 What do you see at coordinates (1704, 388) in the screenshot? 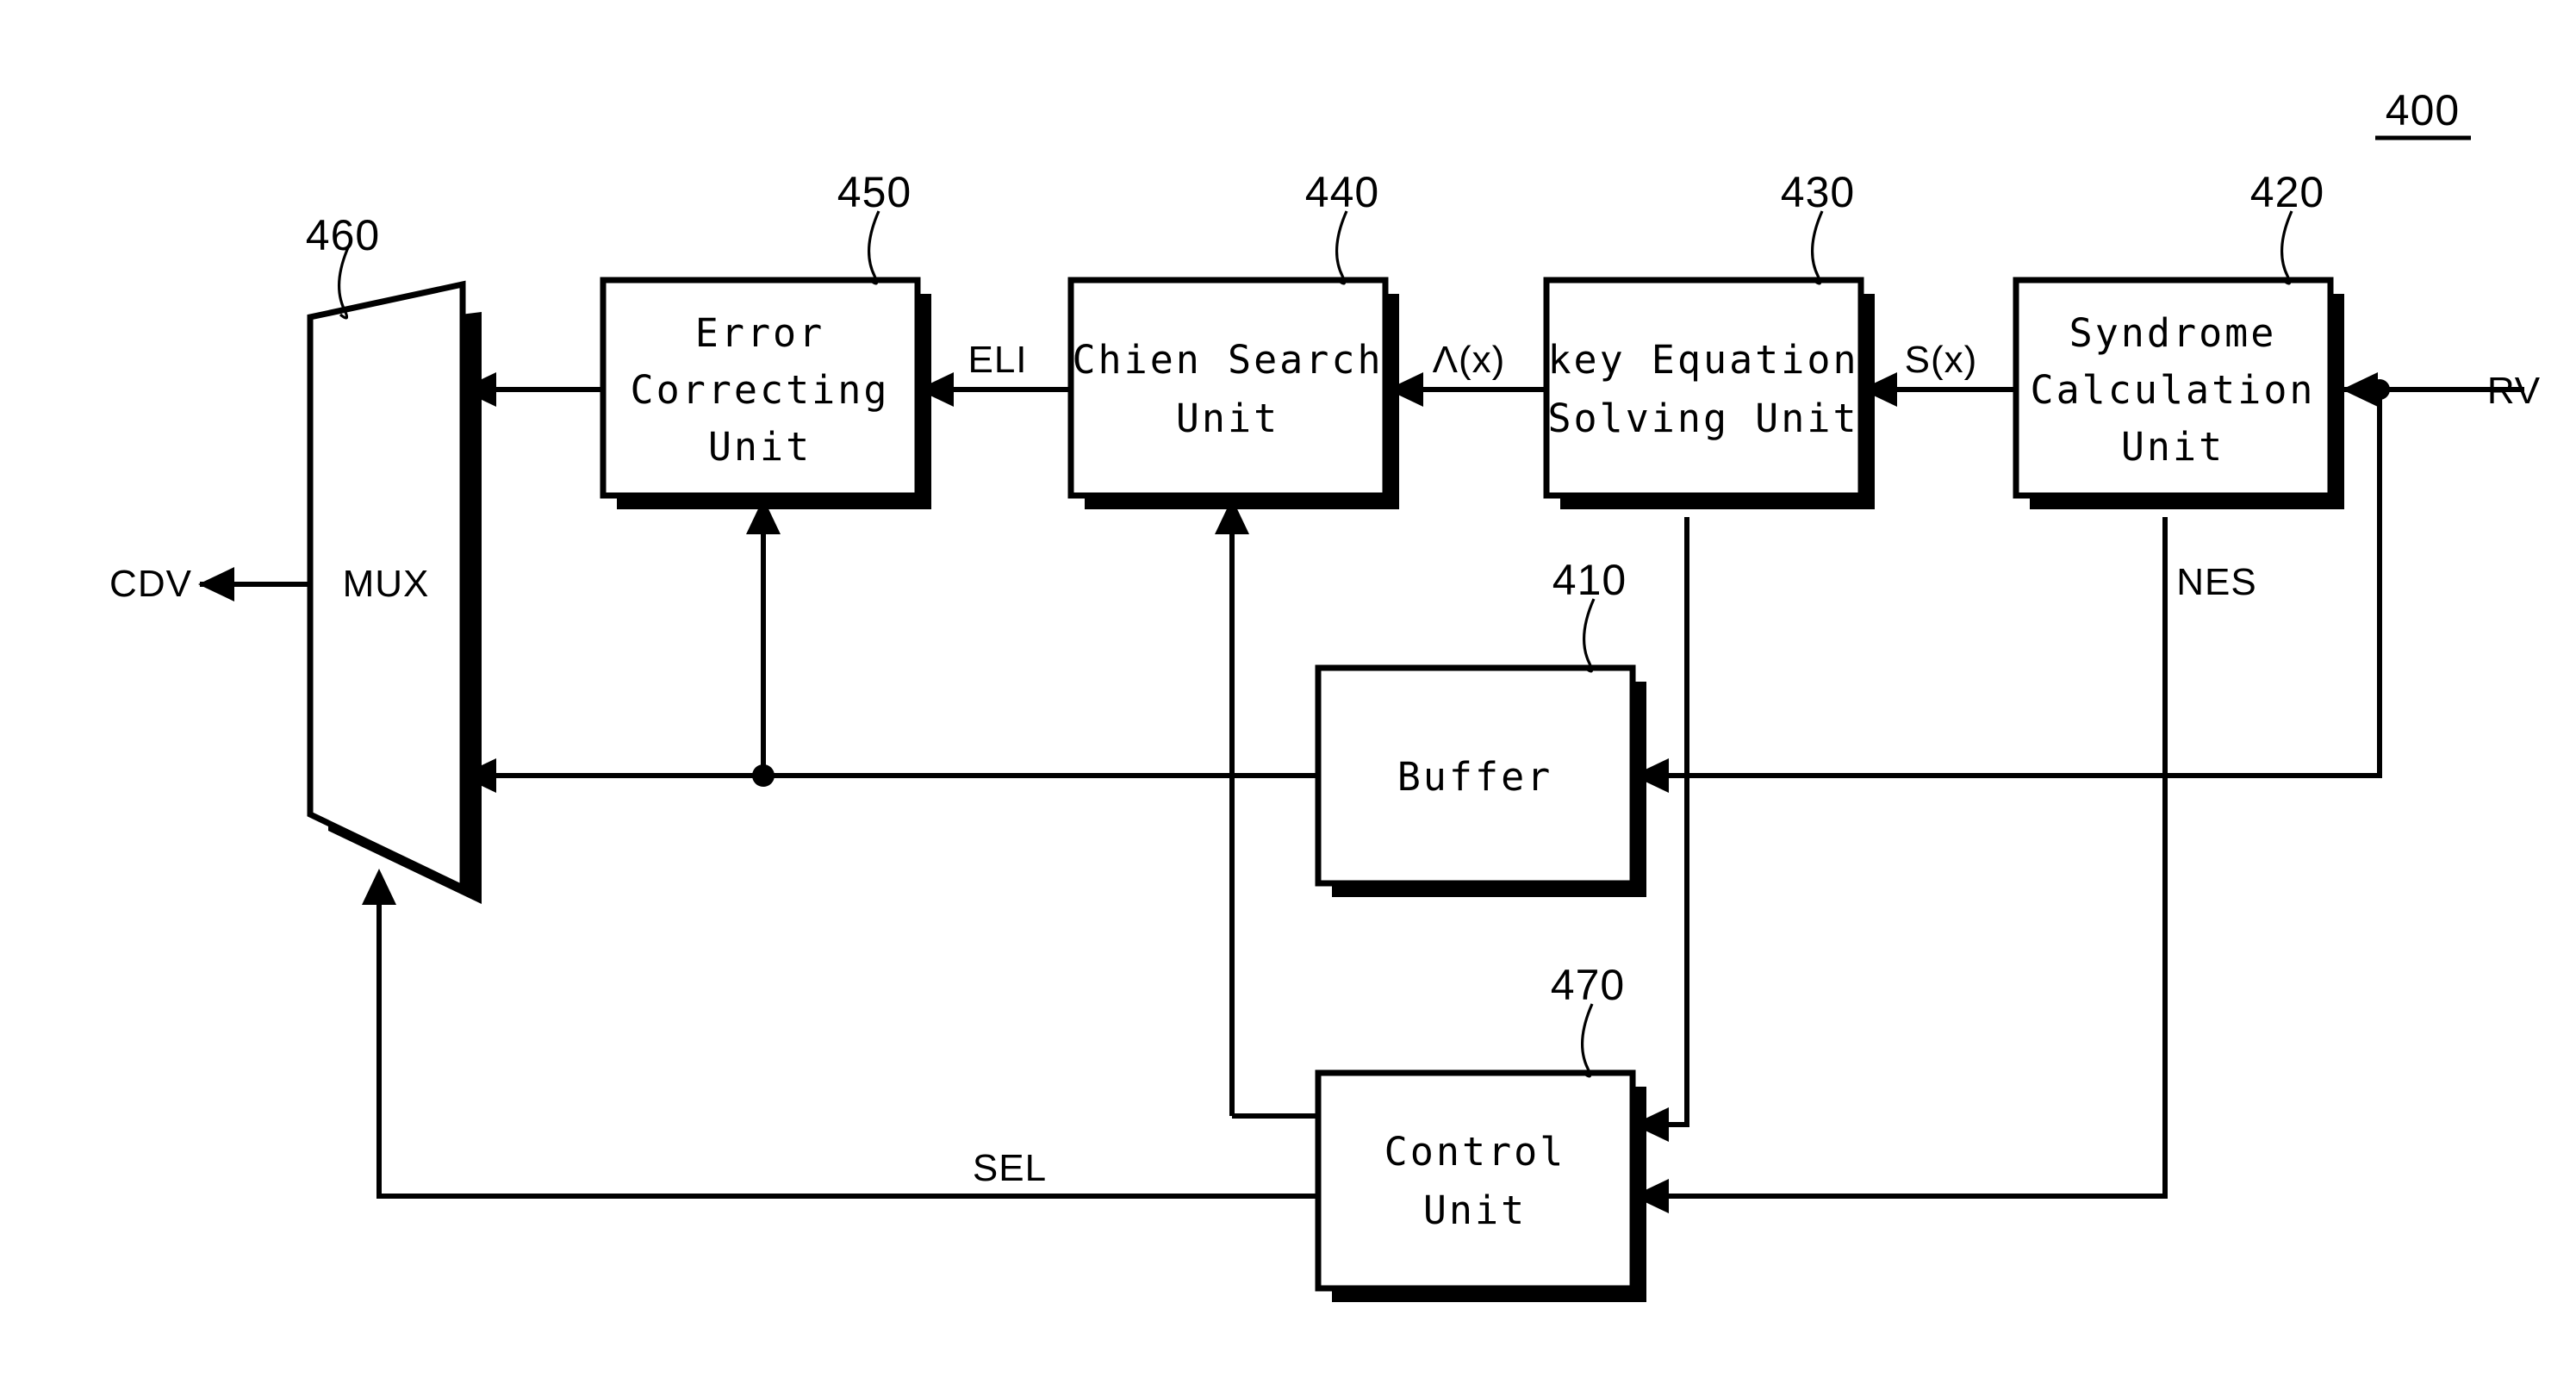
I see `key-equation-solving-unit-body` at bounding box center [1704, 388].